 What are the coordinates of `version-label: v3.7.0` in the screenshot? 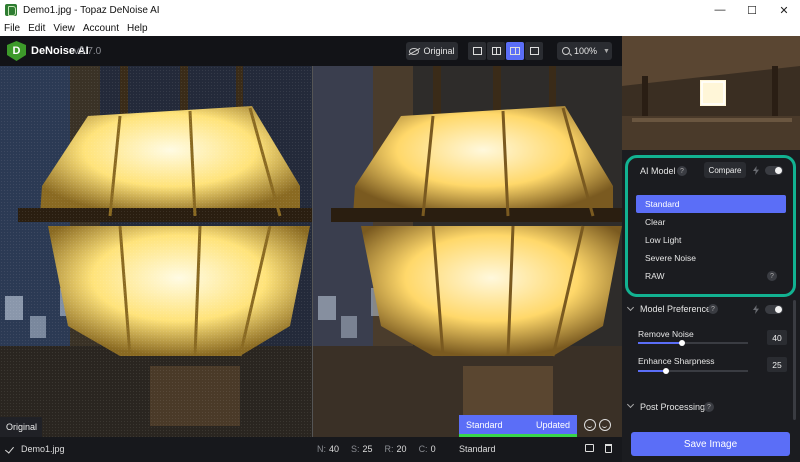 It's located at (88, 51).